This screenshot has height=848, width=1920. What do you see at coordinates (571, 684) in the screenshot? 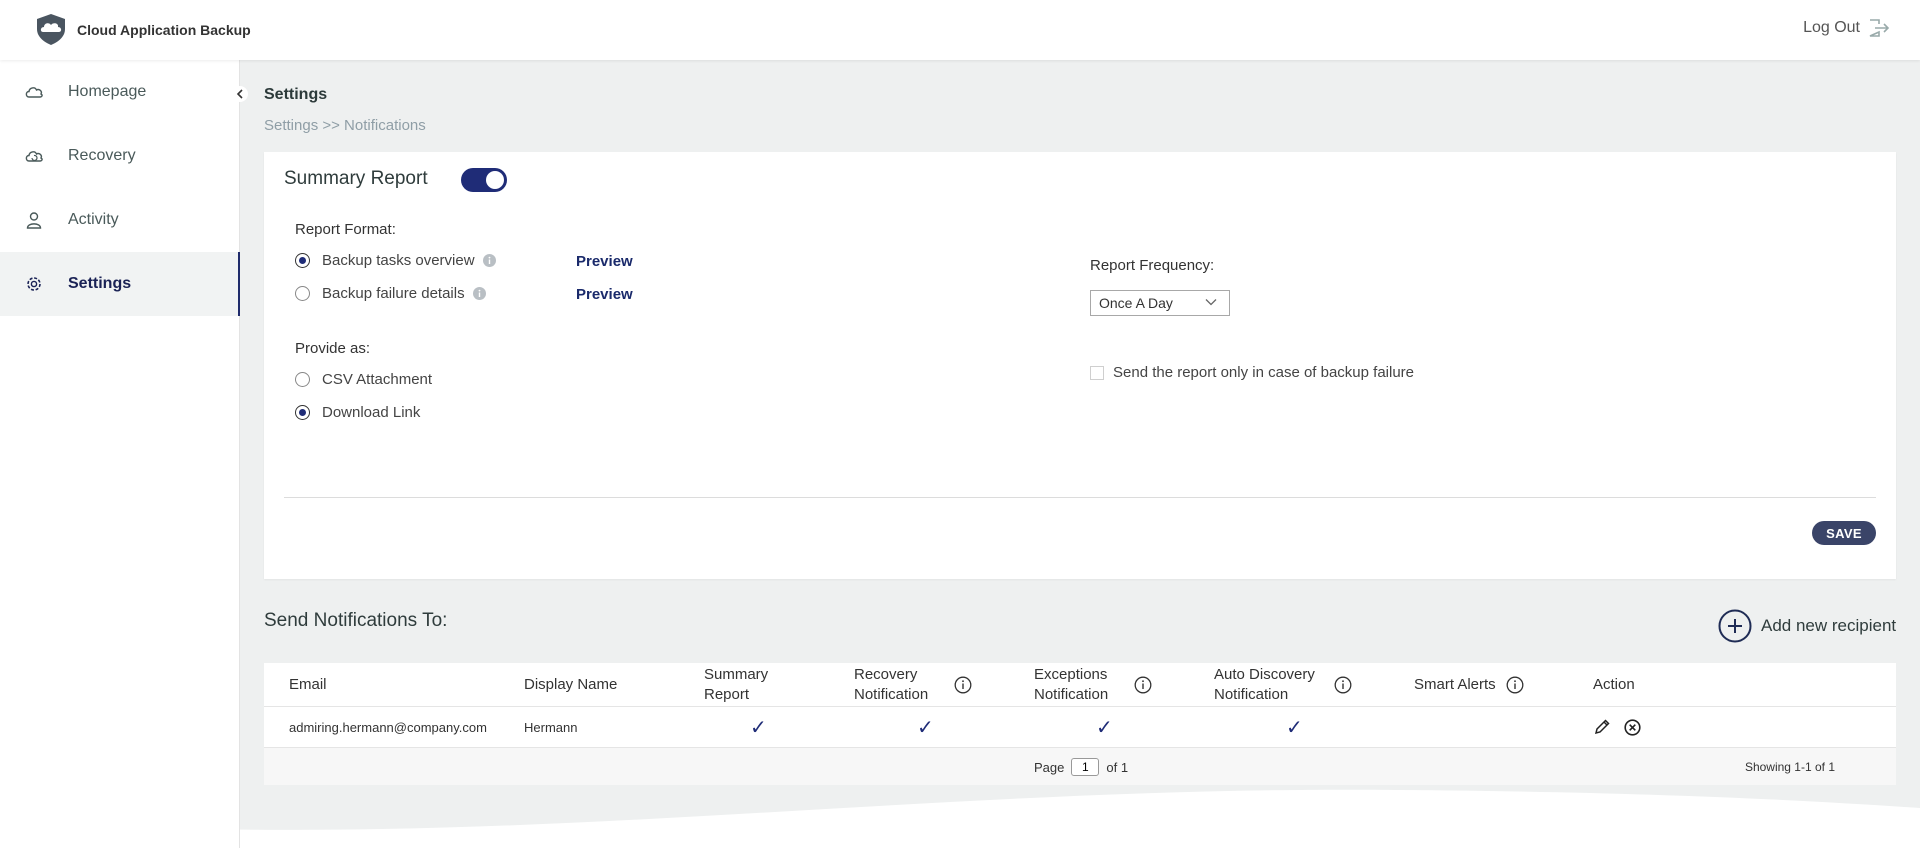
I see `column-header-label: Display Name` at bounding box center [571, 684].